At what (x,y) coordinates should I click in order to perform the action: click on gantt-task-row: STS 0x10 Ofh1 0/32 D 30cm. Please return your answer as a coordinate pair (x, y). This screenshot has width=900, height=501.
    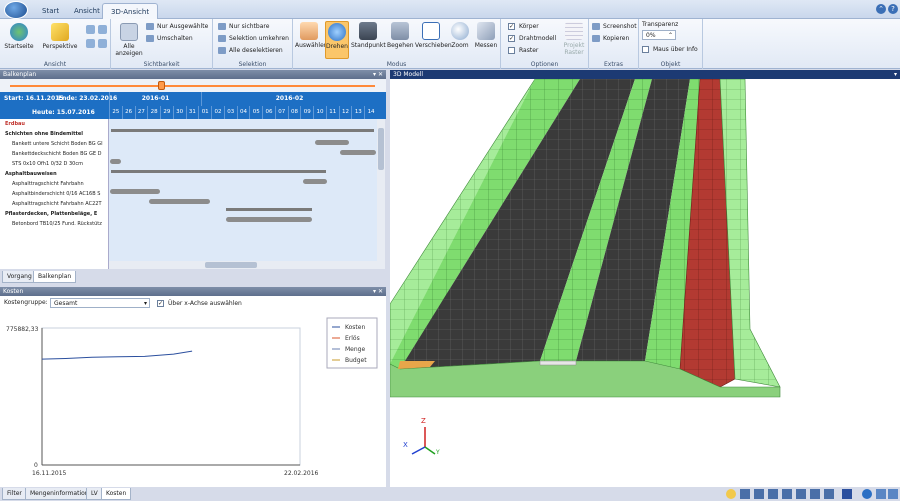
    Looking at the image, I should click on (54, 164).